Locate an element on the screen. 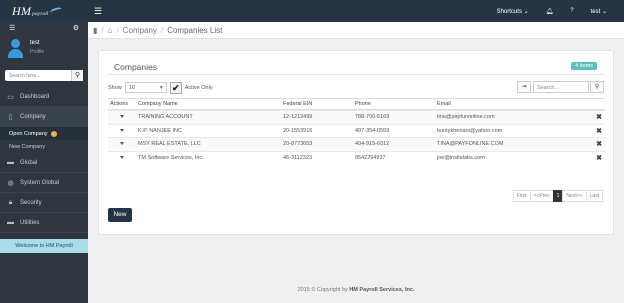 This screenshot has height=303, width=624. app-logo: HMpayroll is located at coordinates (30, 11).